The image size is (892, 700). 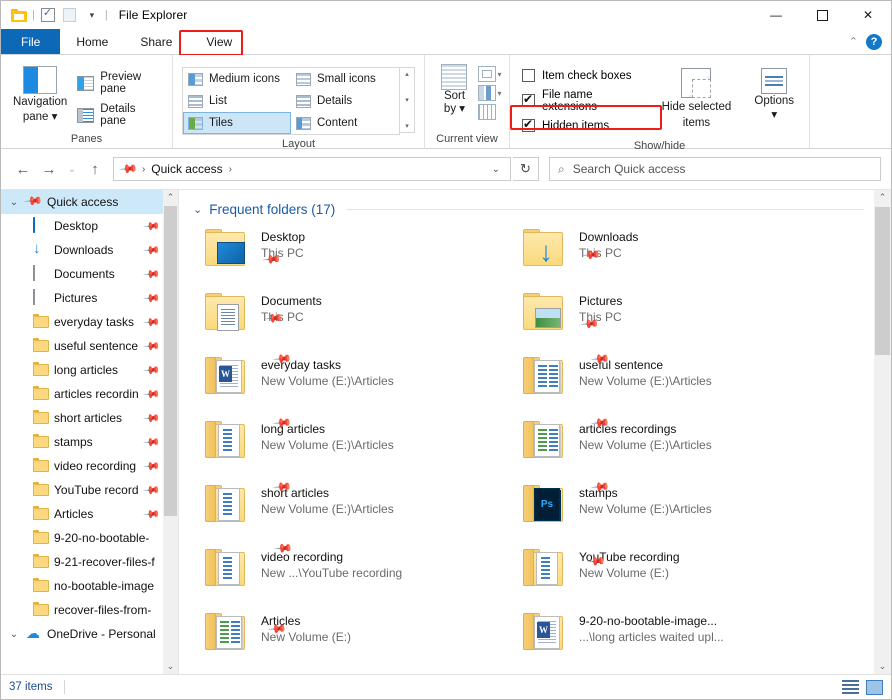 What do you see at coordinates (874, 687) in the screenshot?
I see `large-icons-view-button` at bounding box center [874, 687].